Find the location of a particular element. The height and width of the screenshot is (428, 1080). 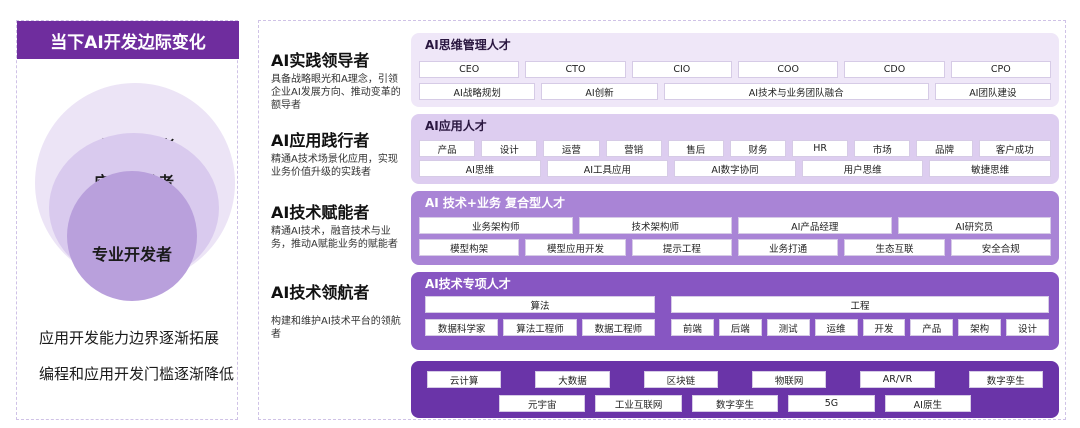

chip: 开发 is located at coordinates (884, 327).